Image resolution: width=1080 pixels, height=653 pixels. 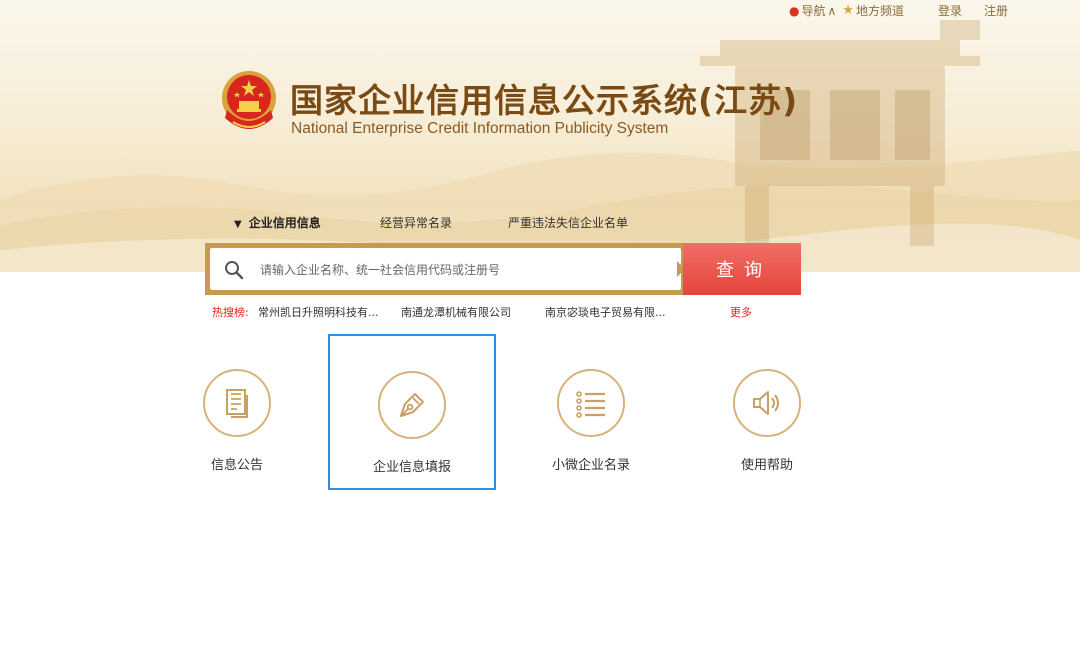 What do you see at coordinates (996, 10) in the screenshot?
I see `register-link: 注册` at bounding box center [996, 10].